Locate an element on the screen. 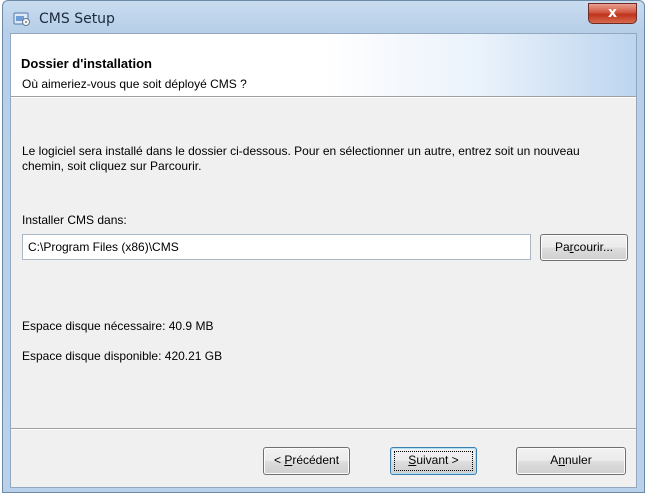  footer-divider is located at coordinates (323, 429).